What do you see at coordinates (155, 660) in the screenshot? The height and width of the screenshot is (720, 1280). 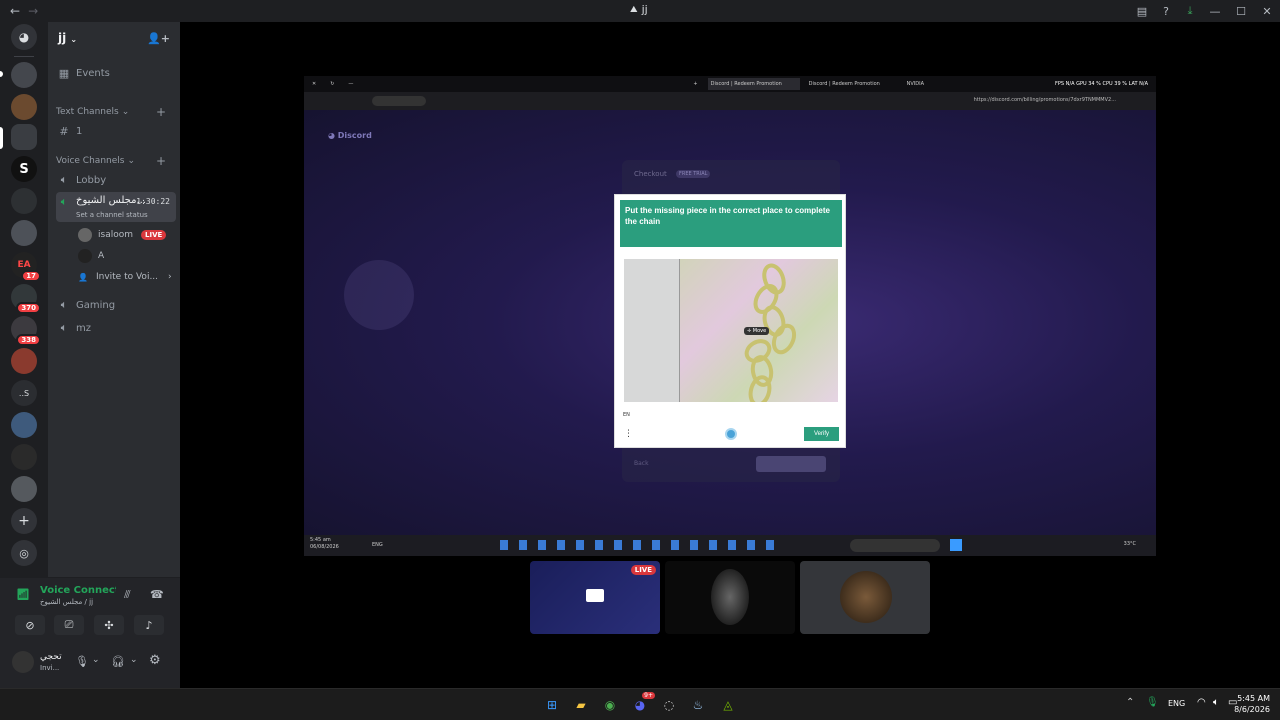 I see `gear-icon: ⚙` at bounding box center [155, 660].